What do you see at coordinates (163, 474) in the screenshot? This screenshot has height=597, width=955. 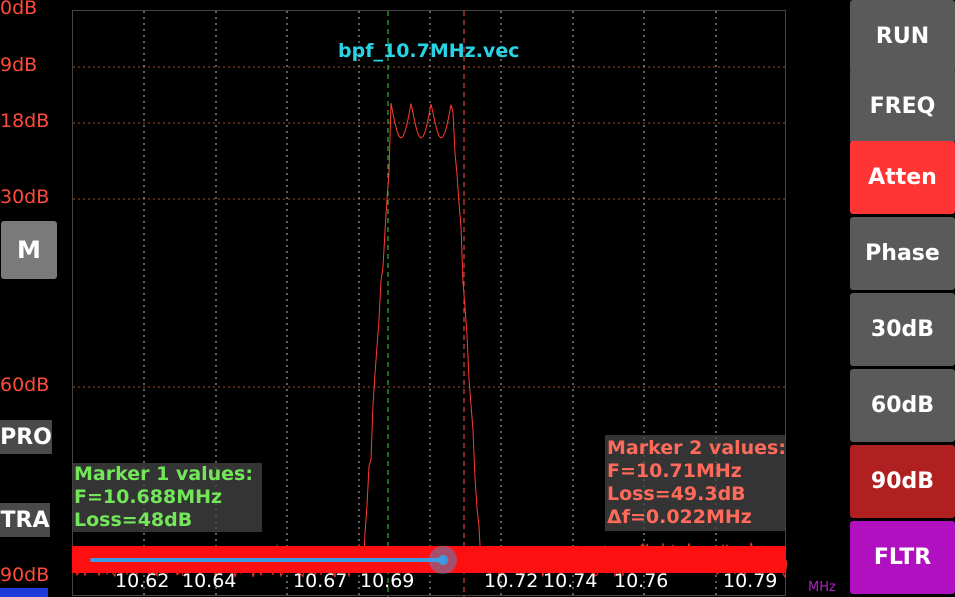 I see `marker1-title: Marker 1 values:` at bounding box center [163, 474].